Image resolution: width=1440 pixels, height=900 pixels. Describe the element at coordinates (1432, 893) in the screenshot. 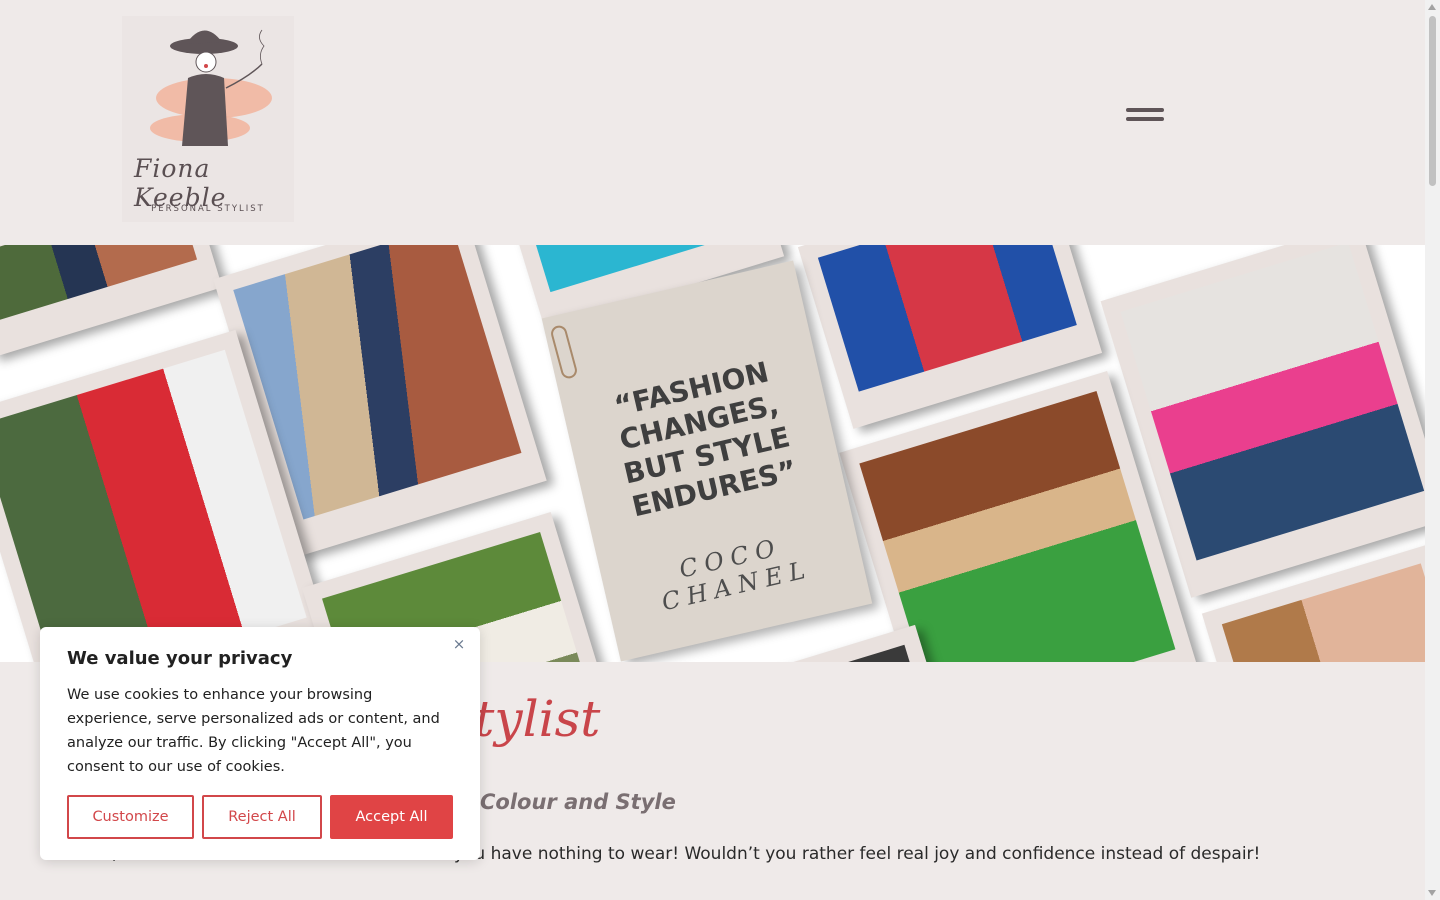

I see `scroll-down-icon` at that location.